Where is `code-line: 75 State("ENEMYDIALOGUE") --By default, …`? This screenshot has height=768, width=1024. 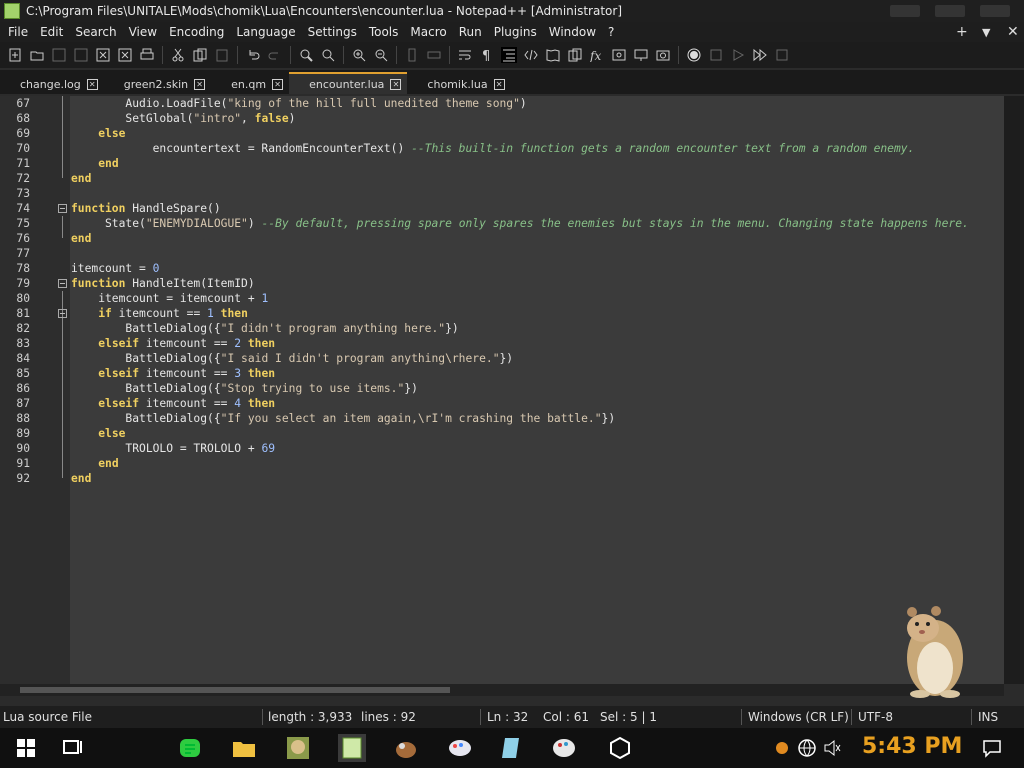 code-line: 75 State("ENEMYDIALOGUE") --By default, … is located at coordinates (502, 223).